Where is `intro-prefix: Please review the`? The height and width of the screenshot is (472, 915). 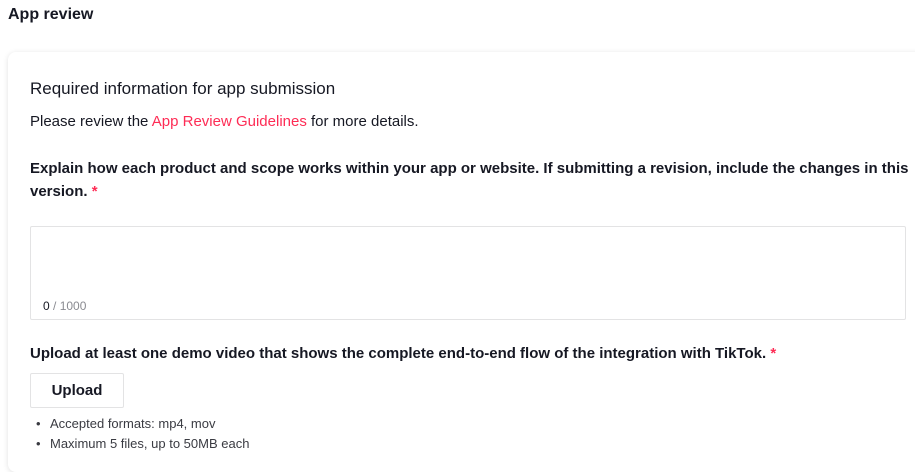 intro-prefix: Please review the is located at coordinates (91, 121).